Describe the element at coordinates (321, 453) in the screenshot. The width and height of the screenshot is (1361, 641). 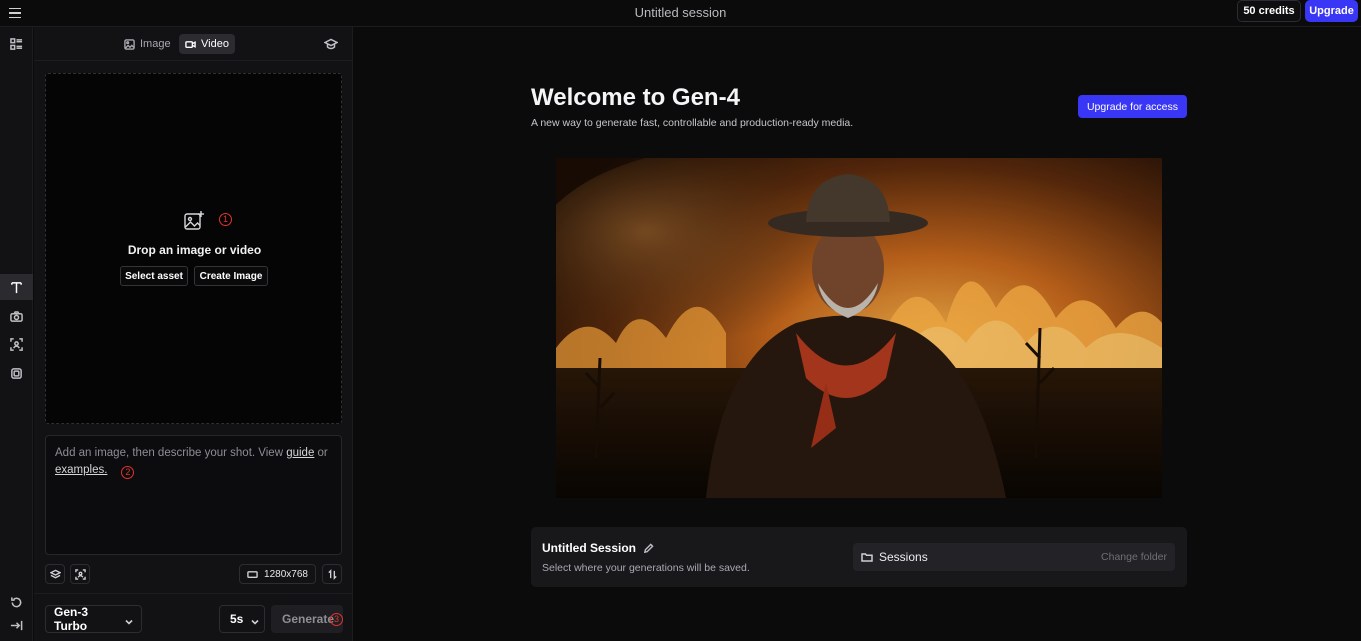
I see `prompt-placeholder-mid: or` at that location.